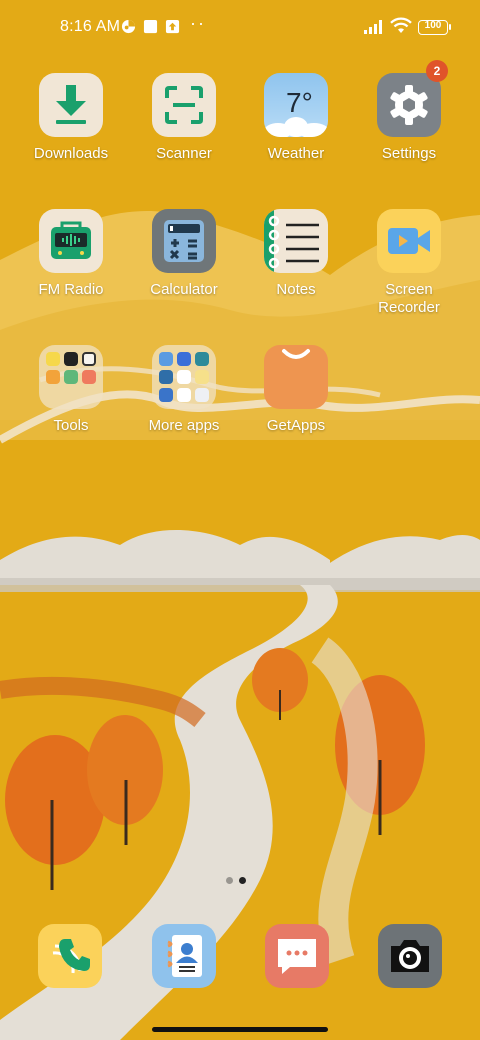  What do you see at coordinates (184, 105) in the screenshot?
I see `scanner-icon` at bounding box center [184, 105].